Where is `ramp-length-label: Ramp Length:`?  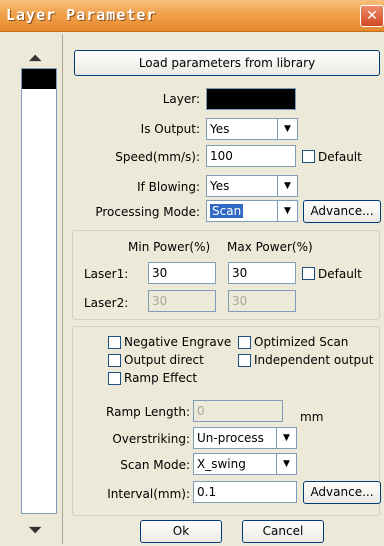 ramp-length-label: Ramp Length: is located at coordinates (148, 412).